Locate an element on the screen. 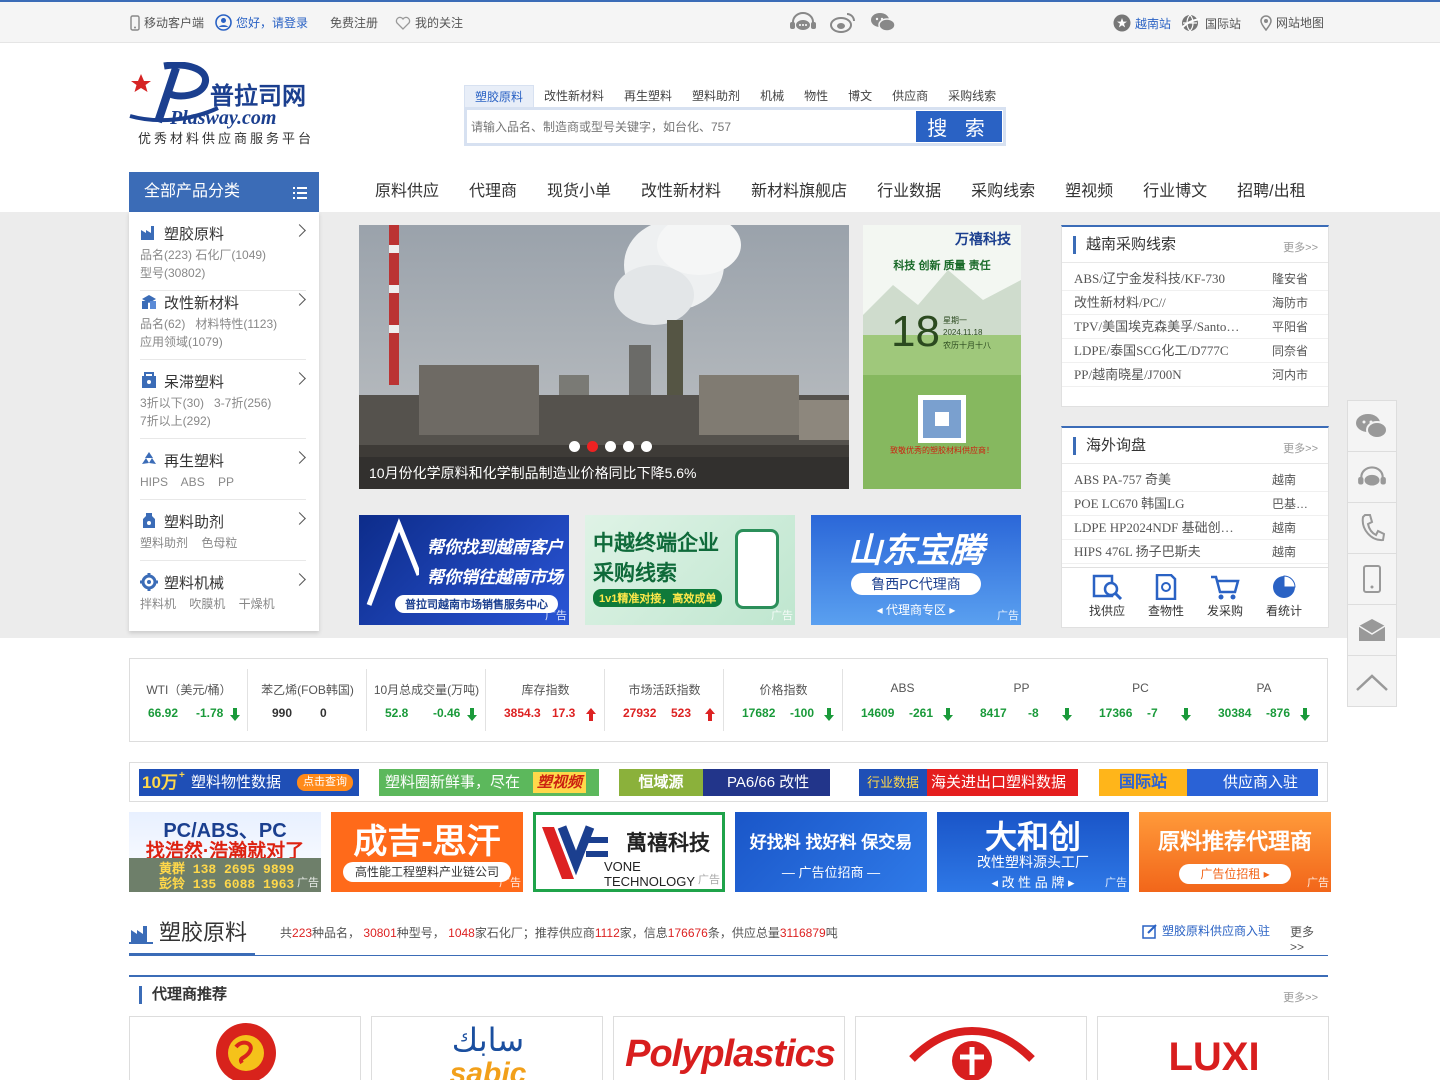 The width and height of the screenshot is (1440, 1080). ticker-item-3: 库存指数 3854.3 17.3 is located at coordinates (545, 700).